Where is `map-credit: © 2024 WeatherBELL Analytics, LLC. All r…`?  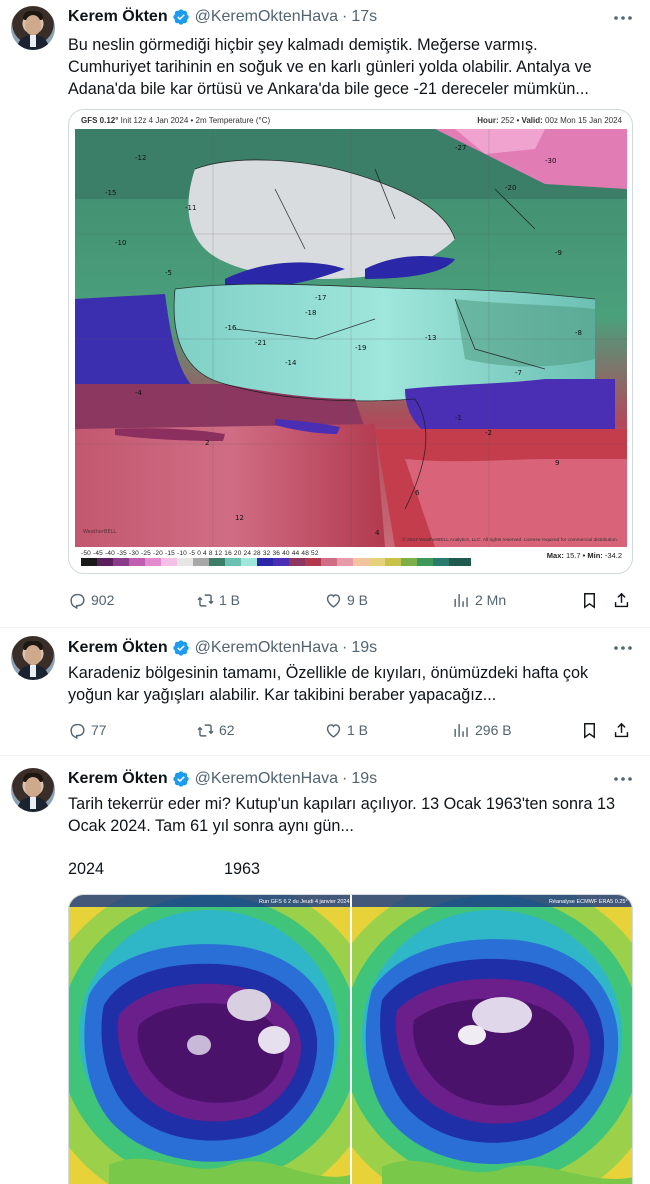 map-credit: © 2024 WeatherBELL Analytics, LLC. All r… is located at coordinates (510, 540).